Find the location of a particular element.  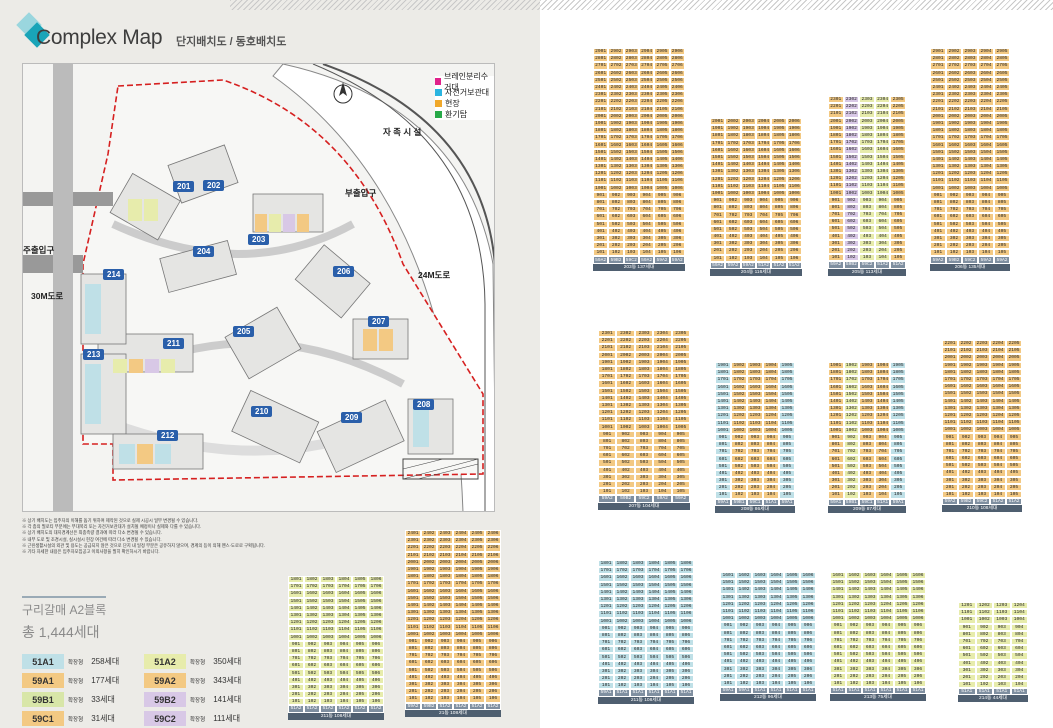

unit-cell: 1905 is located at coordinates (1002, 123).